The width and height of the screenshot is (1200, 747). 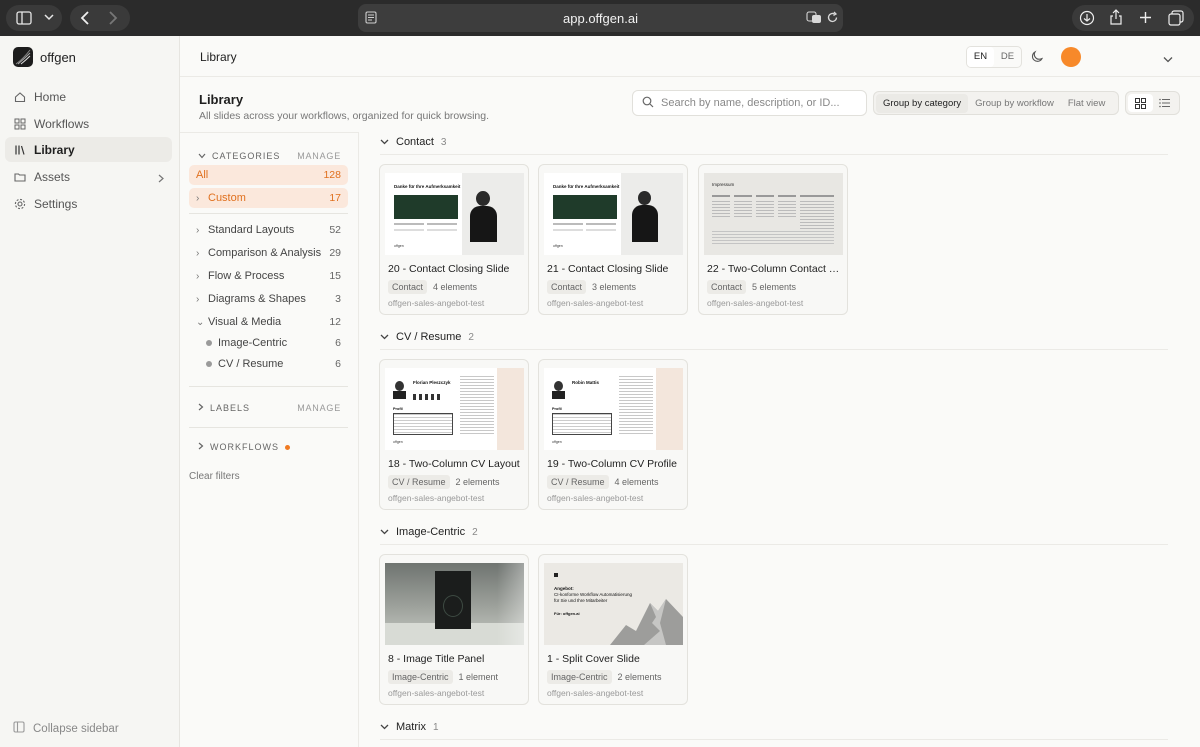 What do you see at coordinates (436, 498) in the screenshot?
I see `workflow-name: offgen-sales-angebot-test` at bounding box center [436, 498].